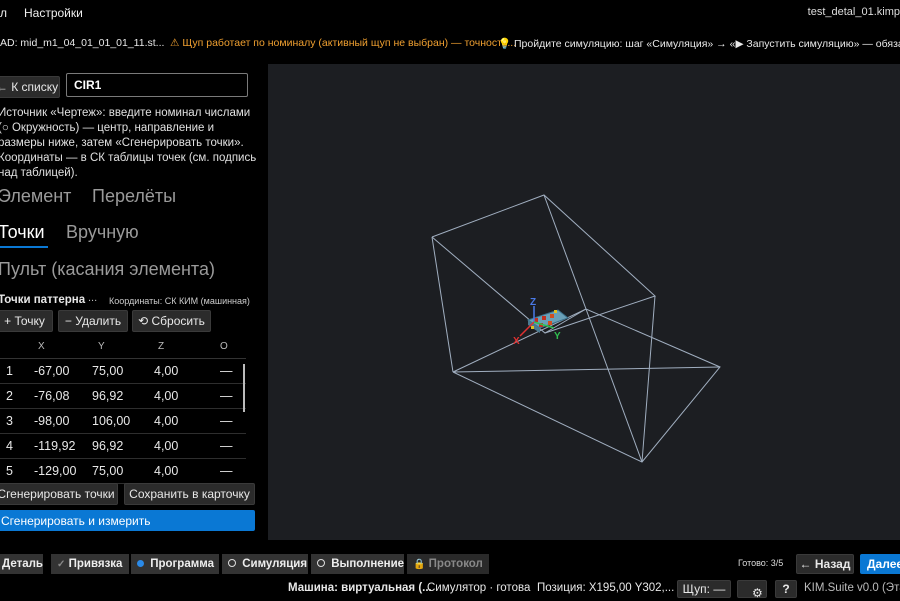 Image resolution: width=900 pixels, height=601 pixels. What do you see at coordinates (244, 388) in the screenshot?
I see `table-scrollbar` at bounding box center [244, 388].